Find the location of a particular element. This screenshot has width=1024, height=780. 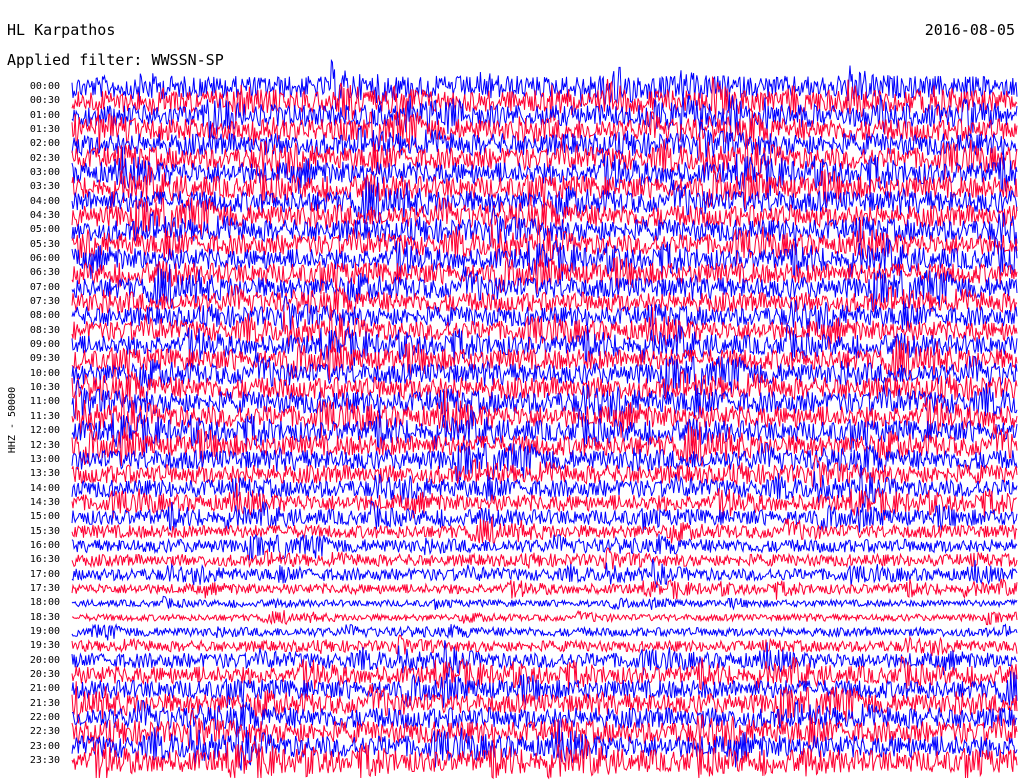

trace-1900 is located at coordinates (544, 632).